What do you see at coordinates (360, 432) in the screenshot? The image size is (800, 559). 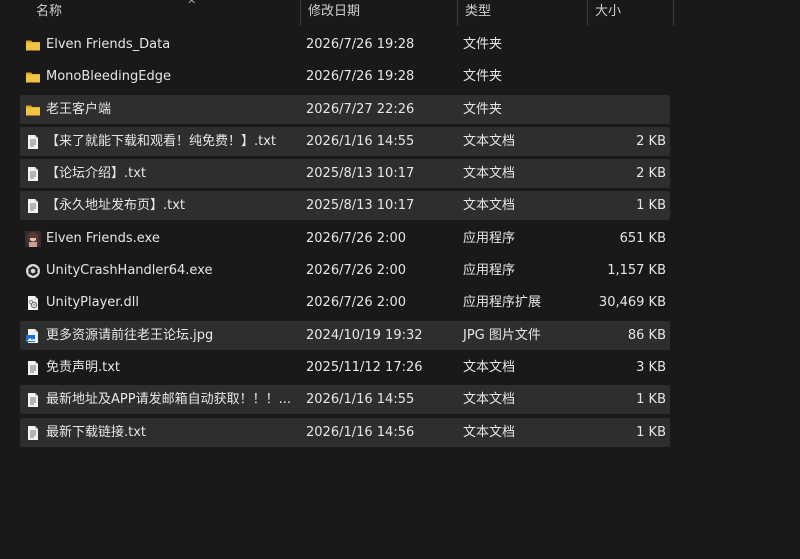 I see `file-date-modified: 2026/1/16 14:56` at bounding box center [360, 432].